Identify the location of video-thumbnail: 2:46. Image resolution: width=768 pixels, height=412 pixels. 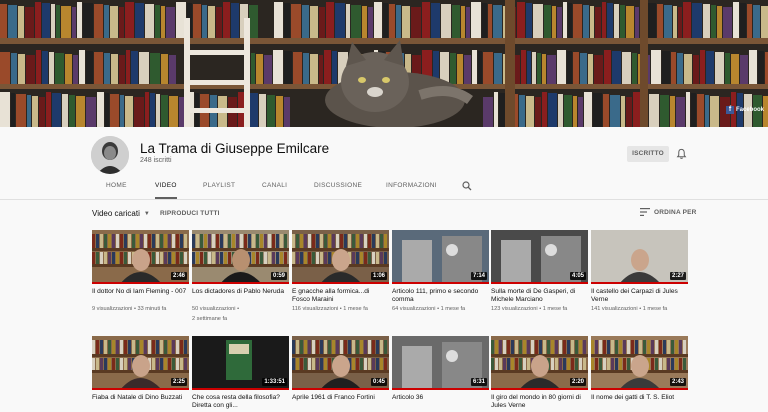
(140, 257).